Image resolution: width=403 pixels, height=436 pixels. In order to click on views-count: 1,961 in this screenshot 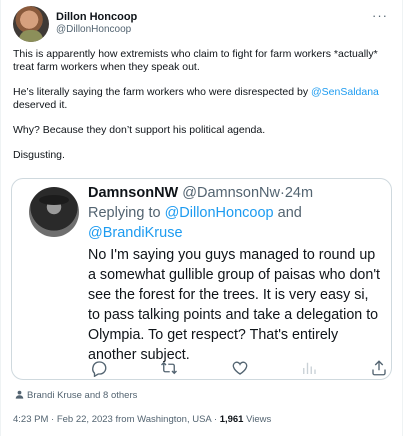, I will do `click(231, 419)`.